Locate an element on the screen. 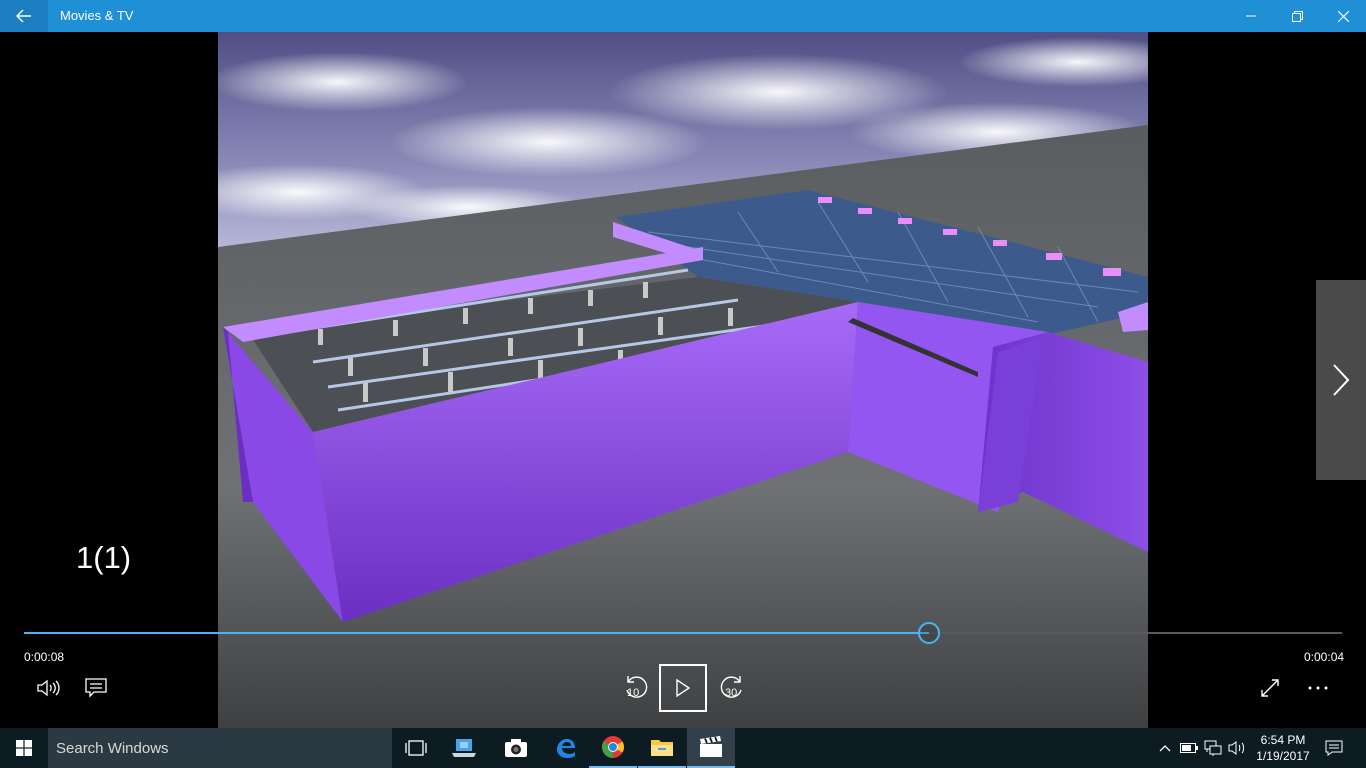 The width and height of the screenshot is (1366, 768). play-icon is located at coordinates (683, 688).